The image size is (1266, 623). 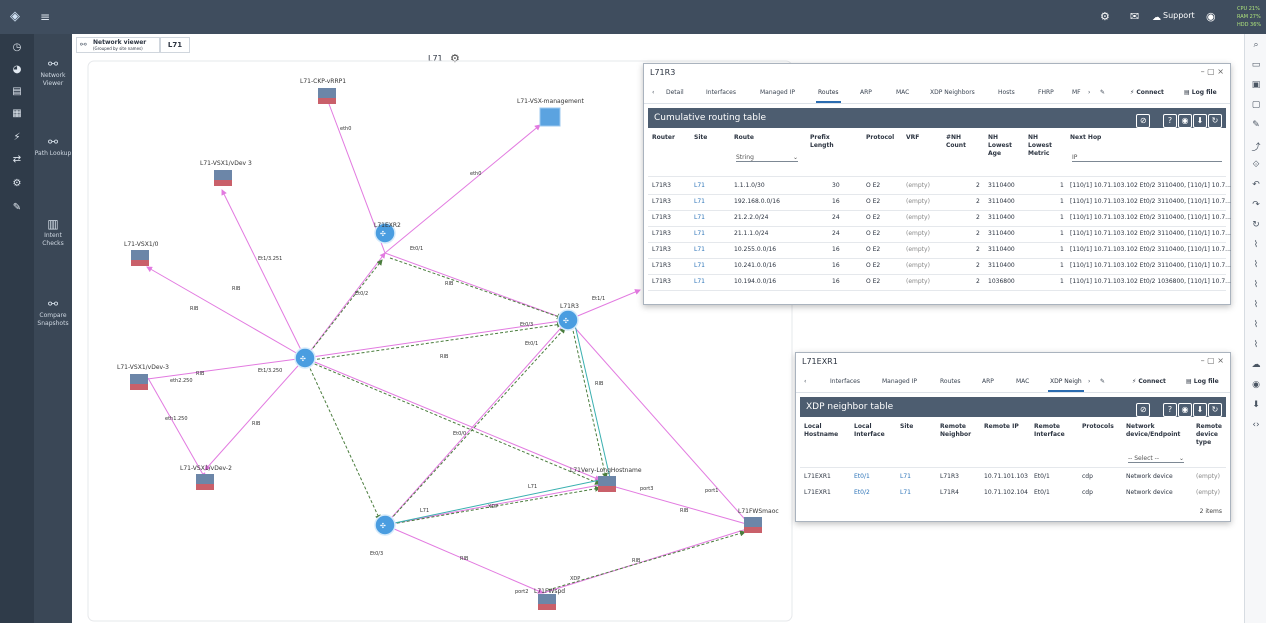 I want to click on export-icon: ⤴, so click(x=1256, y=146).